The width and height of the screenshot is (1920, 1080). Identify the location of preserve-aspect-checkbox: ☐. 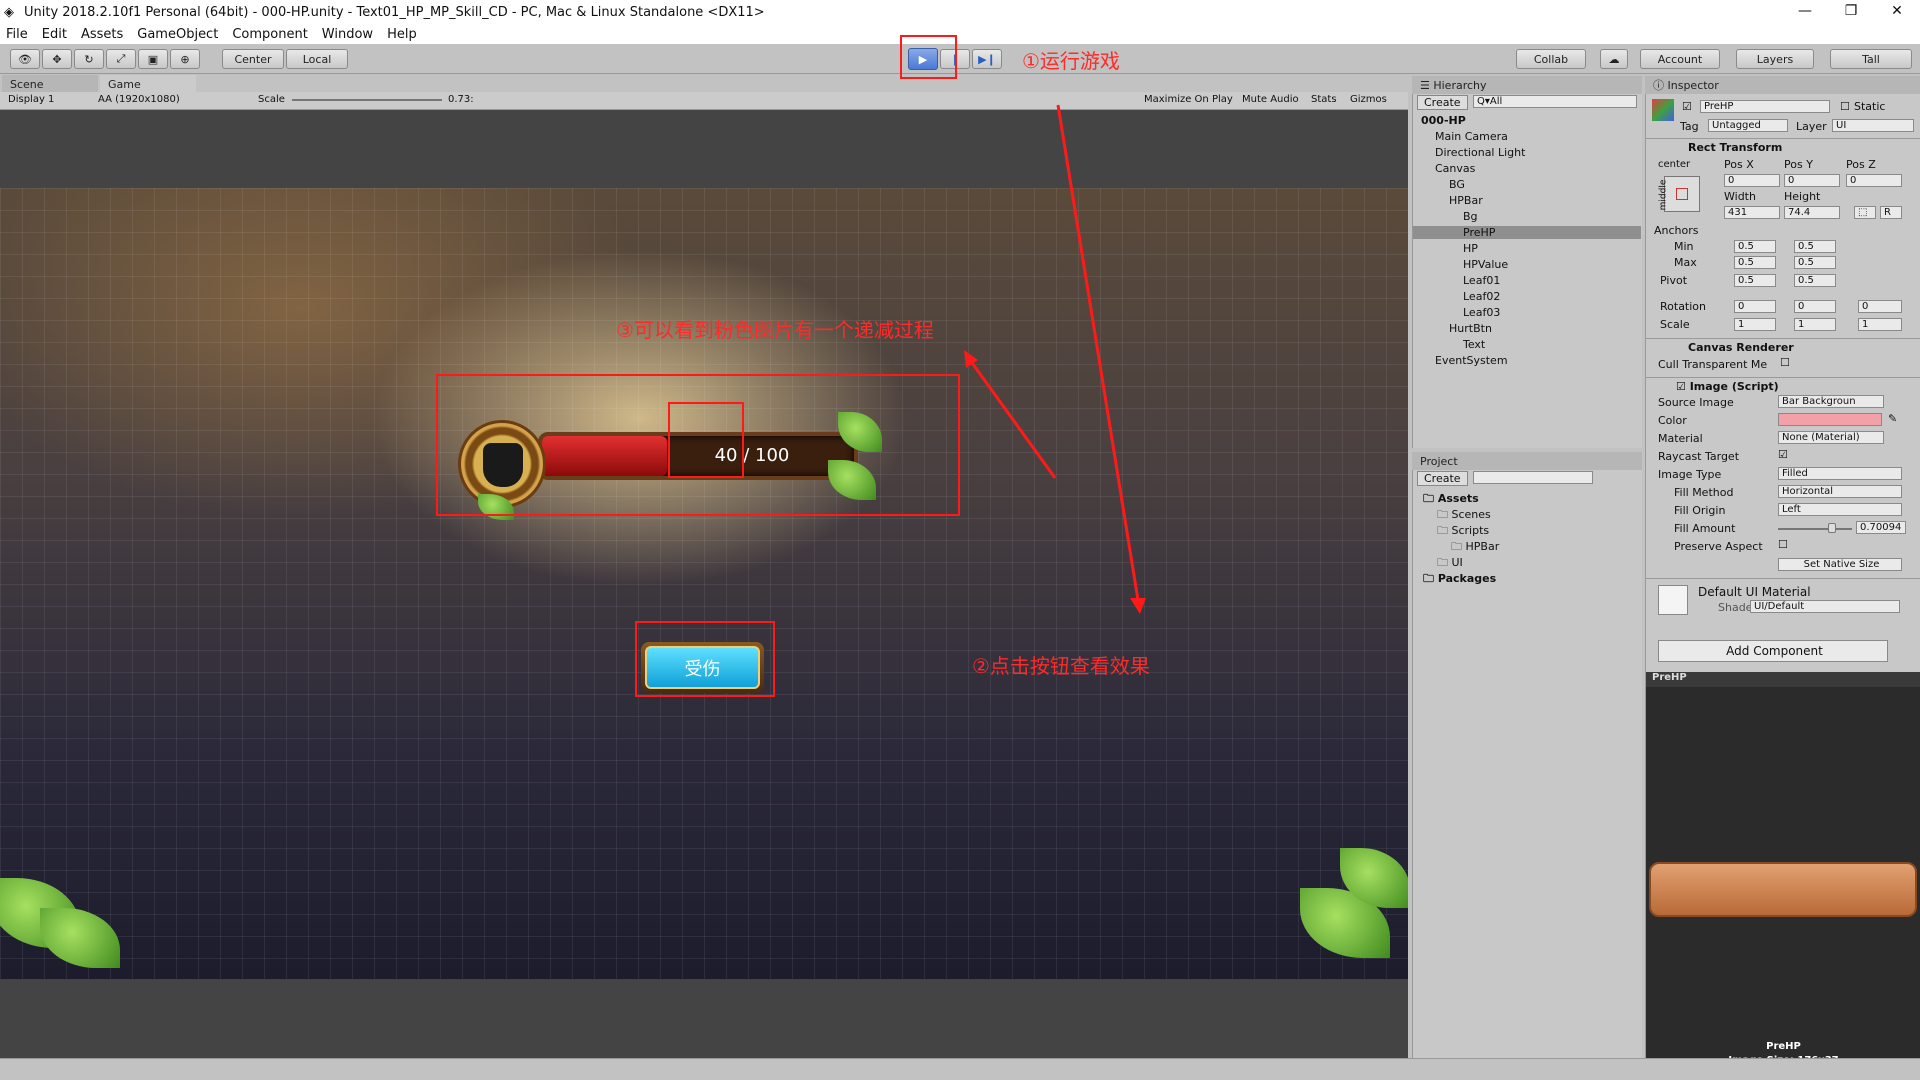
(1783, 544).